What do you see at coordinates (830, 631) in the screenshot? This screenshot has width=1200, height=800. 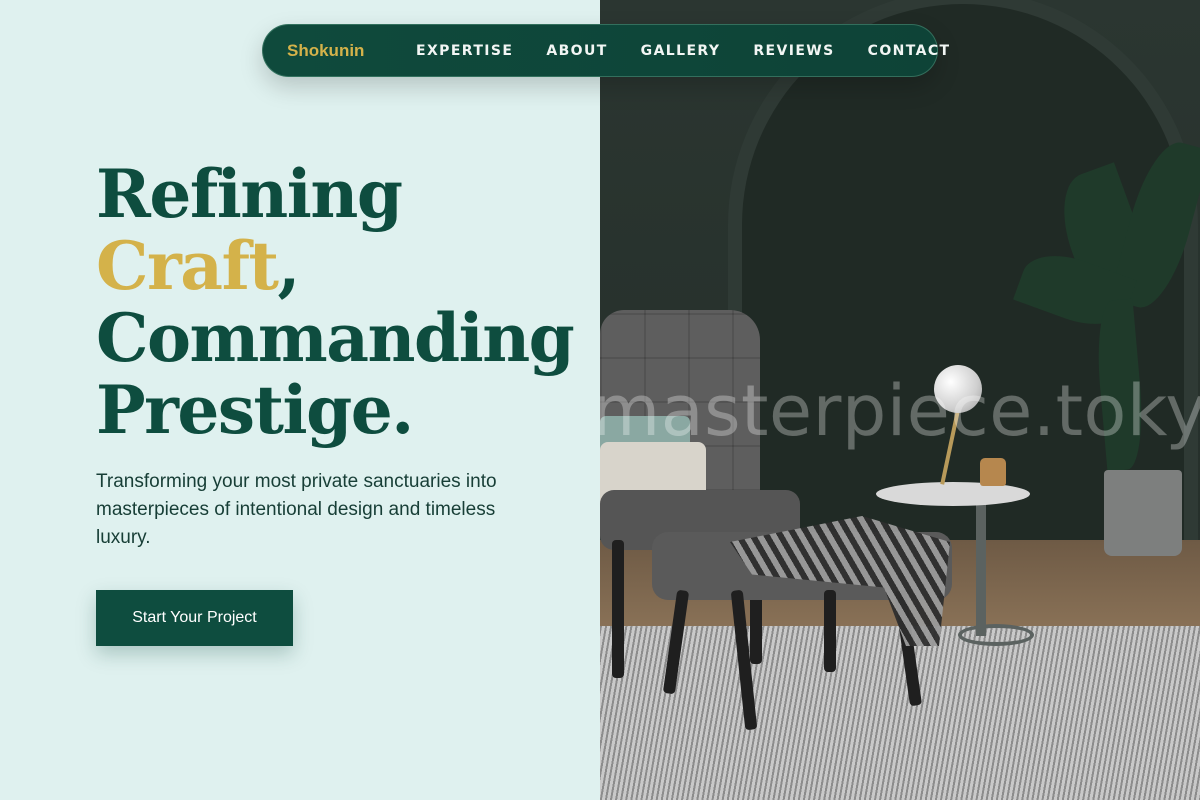 I see `ottoman-leg` at bounding box center [830, 631].